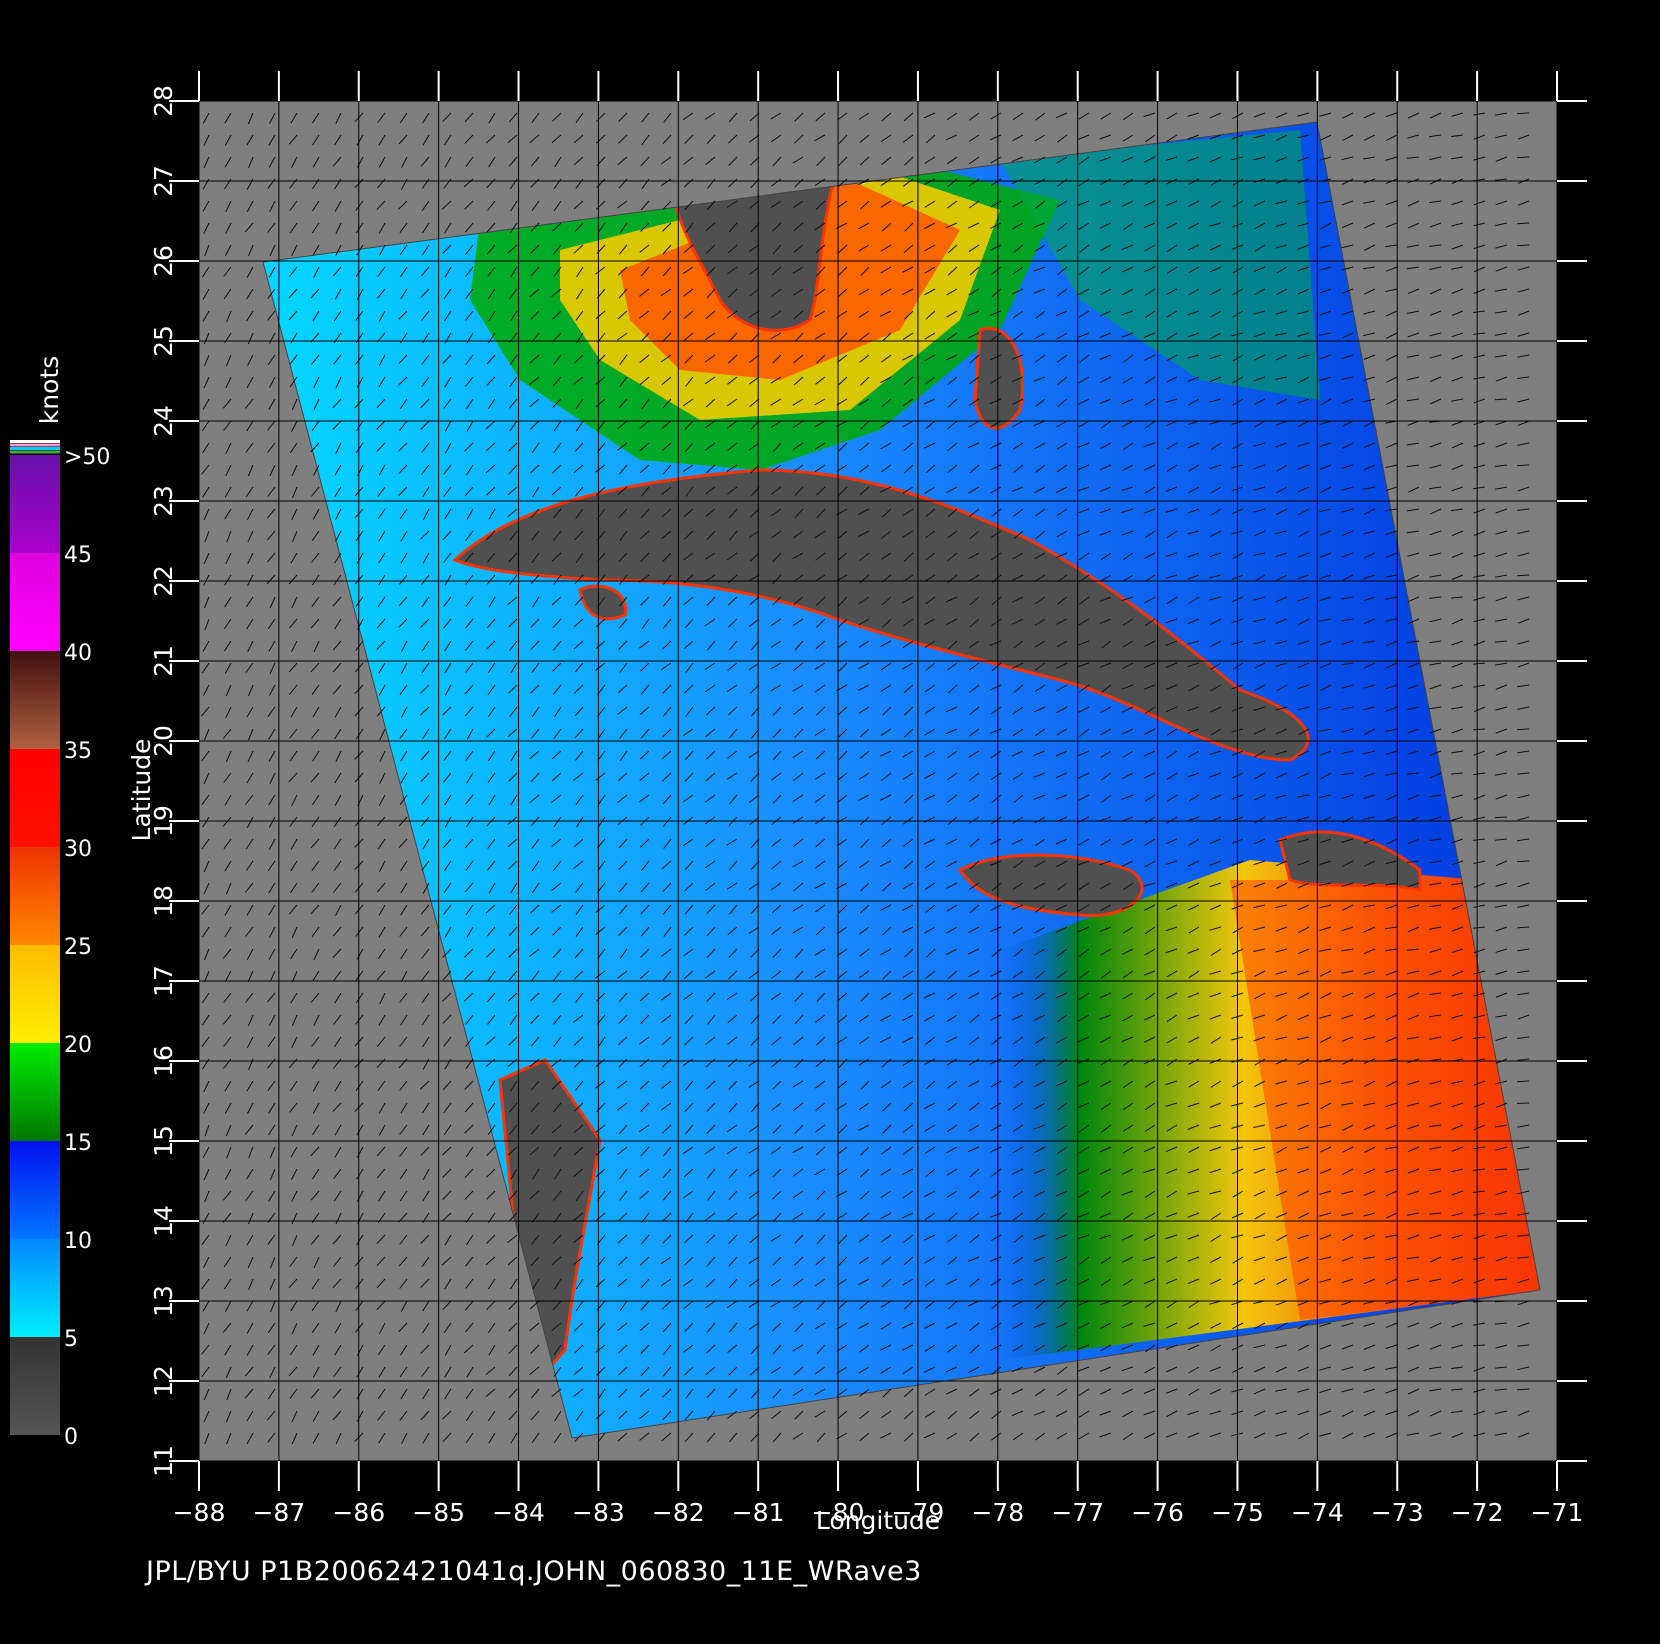 This screenshot has height=1644, width=1660. What do you see at coordinates (78, 947) in the screenshot?
I see `colorbar-label: 25` at bounding box center [78, 947].